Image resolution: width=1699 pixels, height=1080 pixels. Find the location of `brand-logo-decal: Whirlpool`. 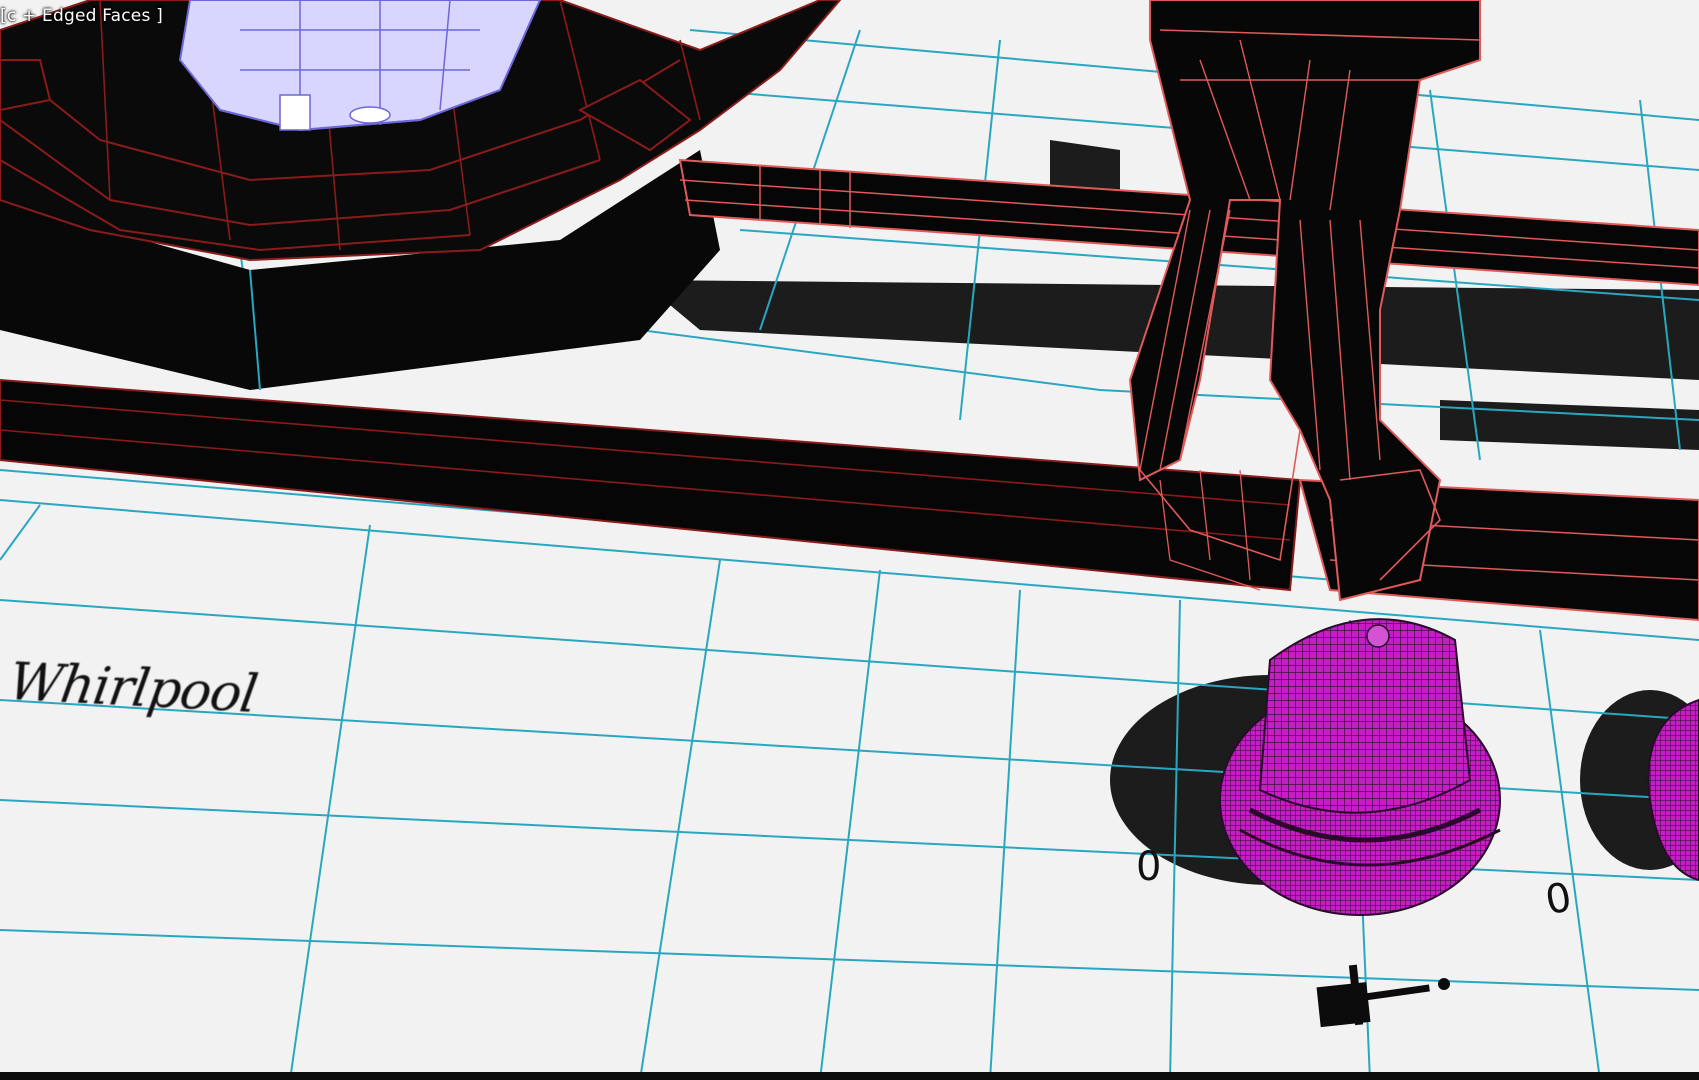

brand-logo-decal: Whirlpool is located at coordinates (132, 688).